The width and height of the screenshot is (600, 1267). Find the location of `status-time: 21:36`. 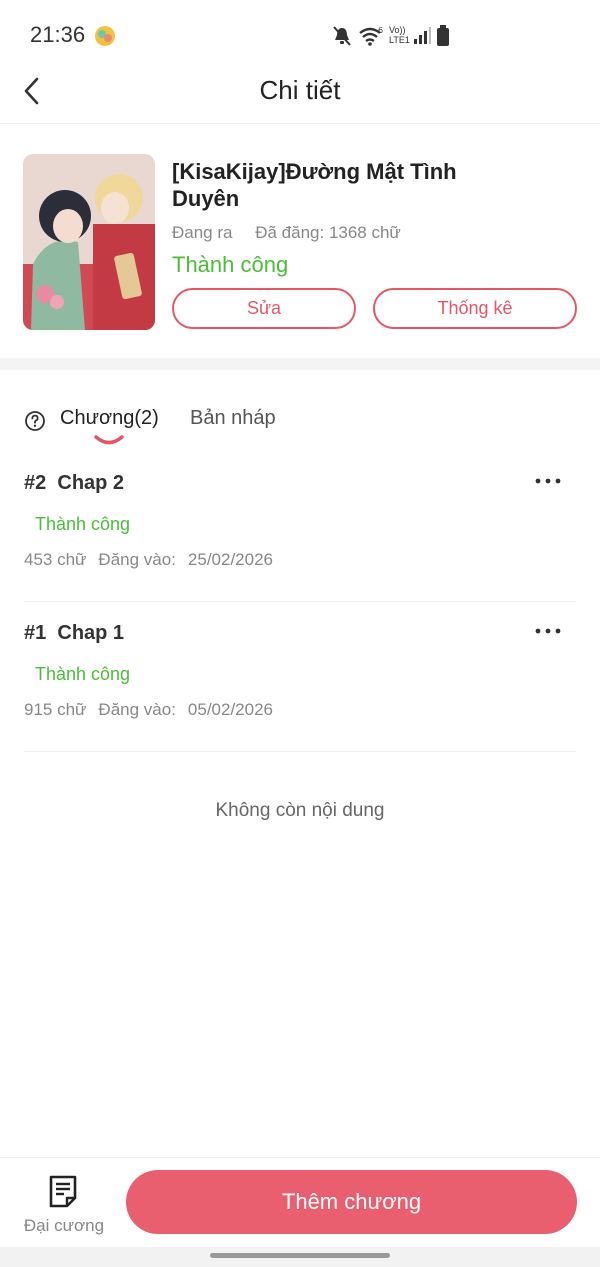

status-time: 21:36 is located at coordinates (58, 34).